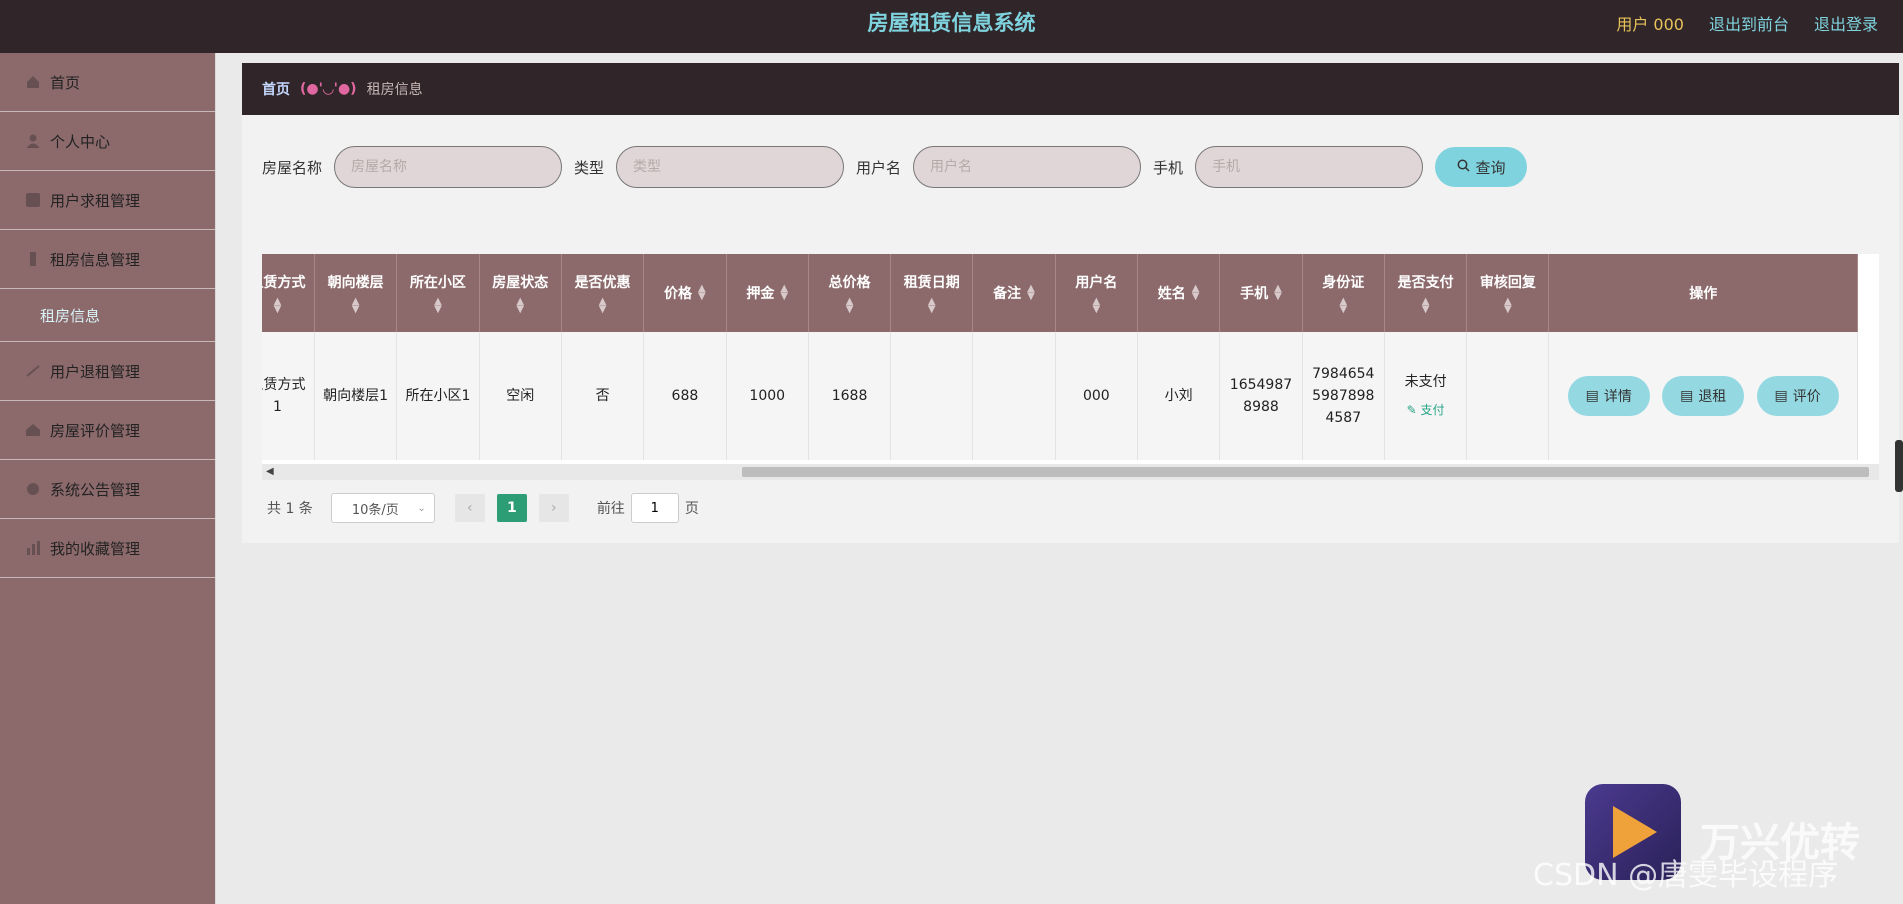 The width and height of the screenshot is (1903, 904). What do you see at coordinates (95, 489) in the screenshot?
I see `sidebar-item-label: 系统公告管理` at bounding box center [95, 489].